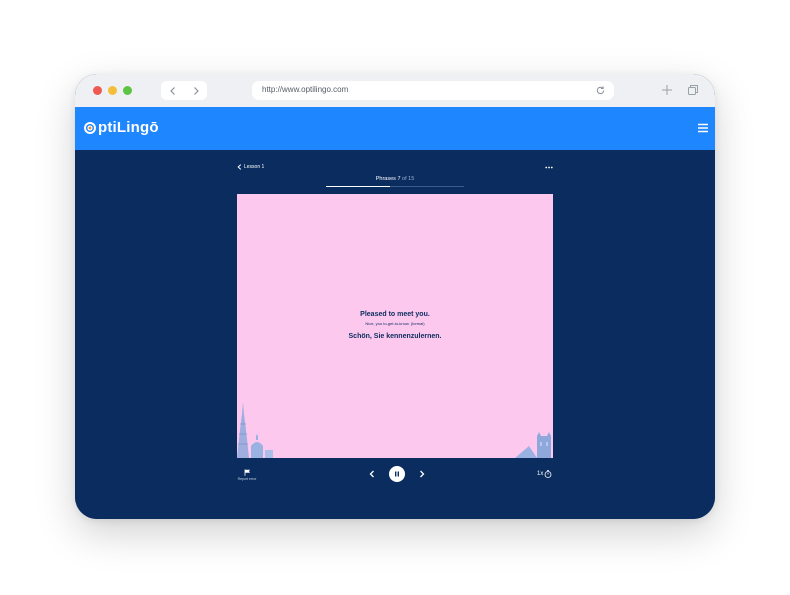  What do you see at coordinates (358, 186) in the screenshot?
I see `progress-bar-fill` at bounding box center [358, 186].